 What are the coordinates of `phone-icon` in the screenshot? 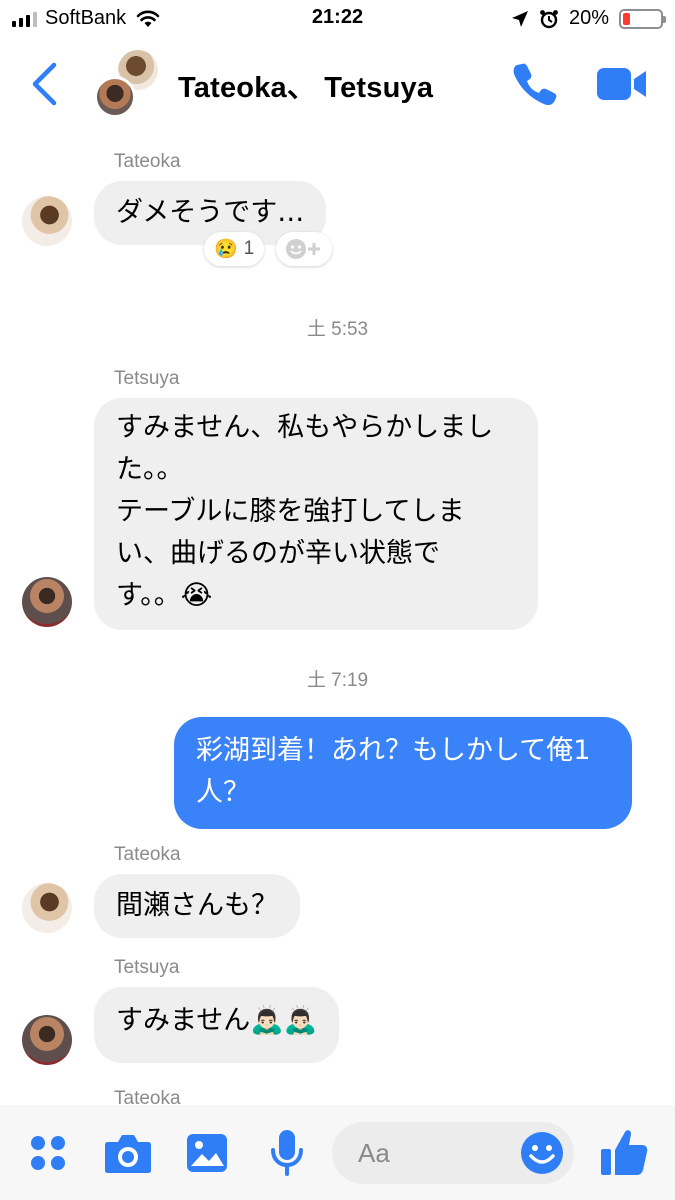 It's located at (535, 83).